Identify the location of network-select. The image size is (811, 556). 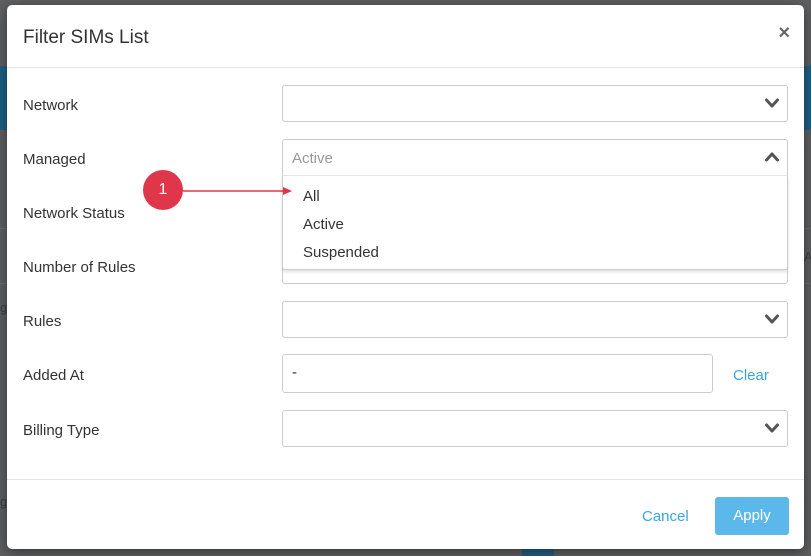
(535, 103).